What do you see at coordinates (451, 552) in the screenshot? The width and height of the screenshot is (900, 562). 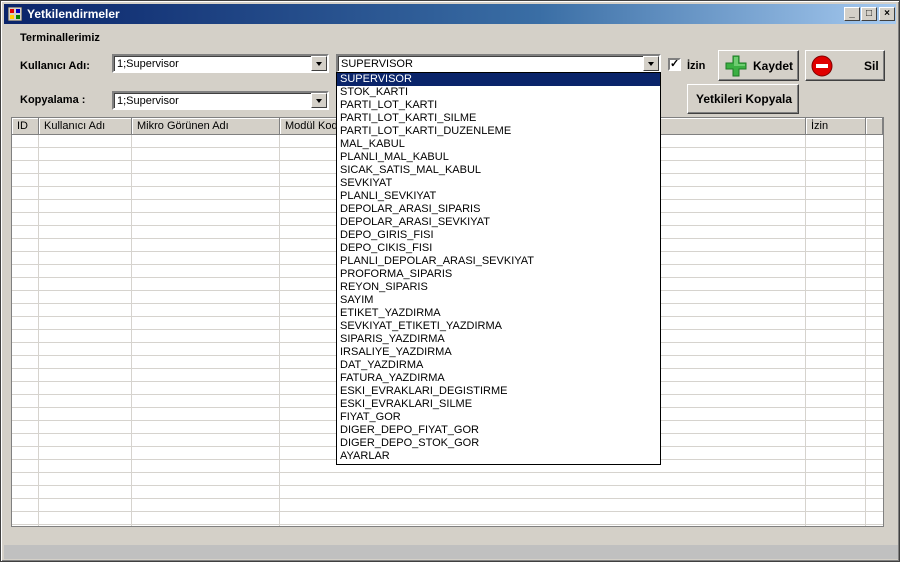 I see `window-bottom-strip` at bounding box center [451, 552].